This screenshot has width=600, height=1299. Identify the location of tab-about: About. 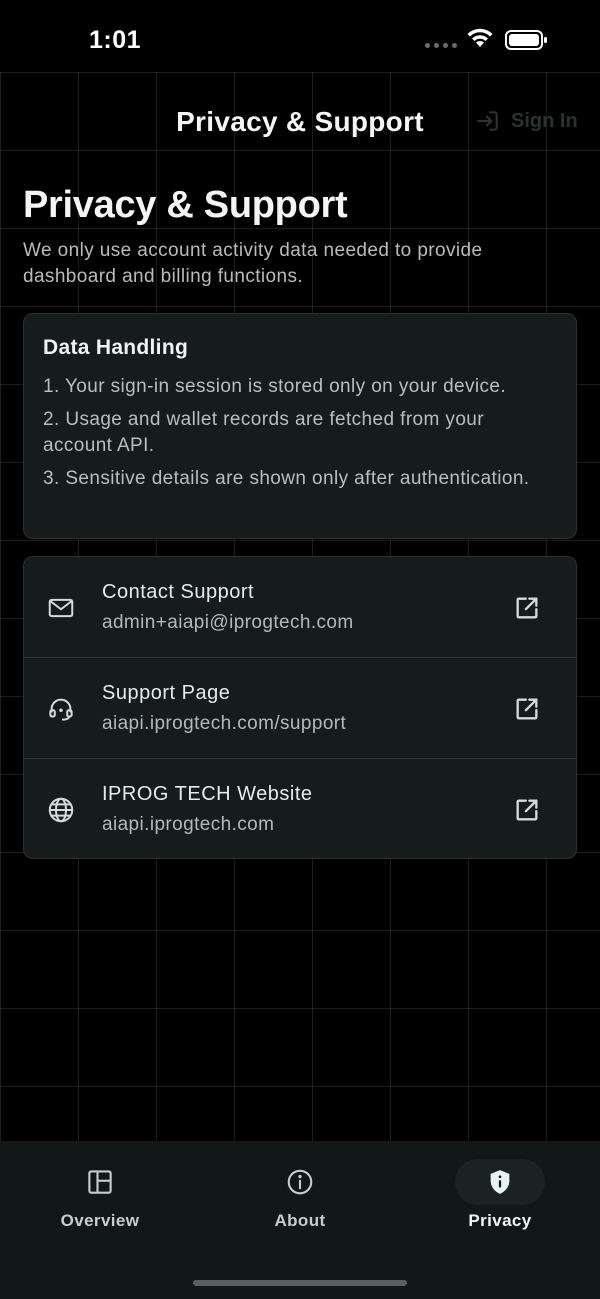
(300, 1196).